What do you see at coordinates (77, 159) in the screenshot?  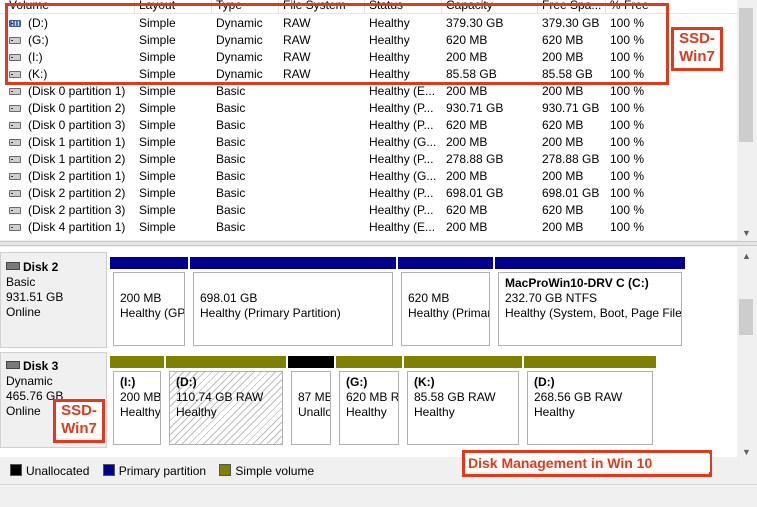 I see `cell-volume: (Disk 1 partition 2)` at bounding box center [77, 159].